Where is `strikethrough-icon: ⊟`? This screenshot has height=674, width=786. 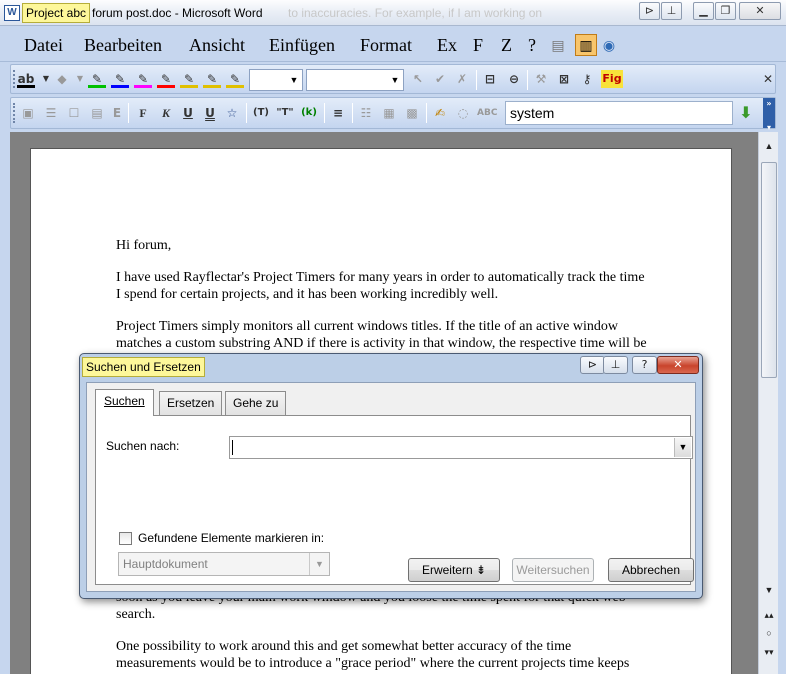 strikethrough-icon: ⊟ is located at coordinates (490, 79).